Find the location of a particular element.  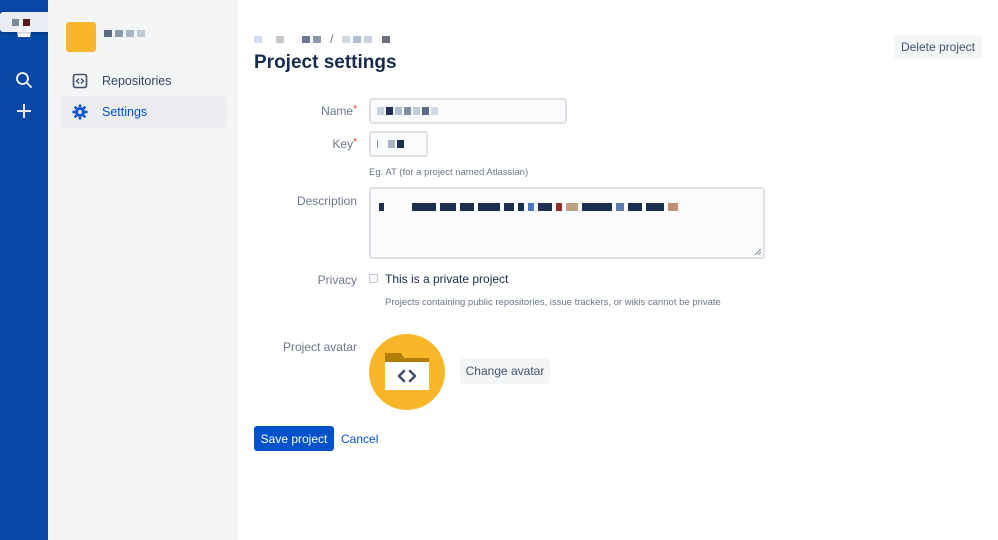

name-label: Name* is located at coordinates (339, 111).